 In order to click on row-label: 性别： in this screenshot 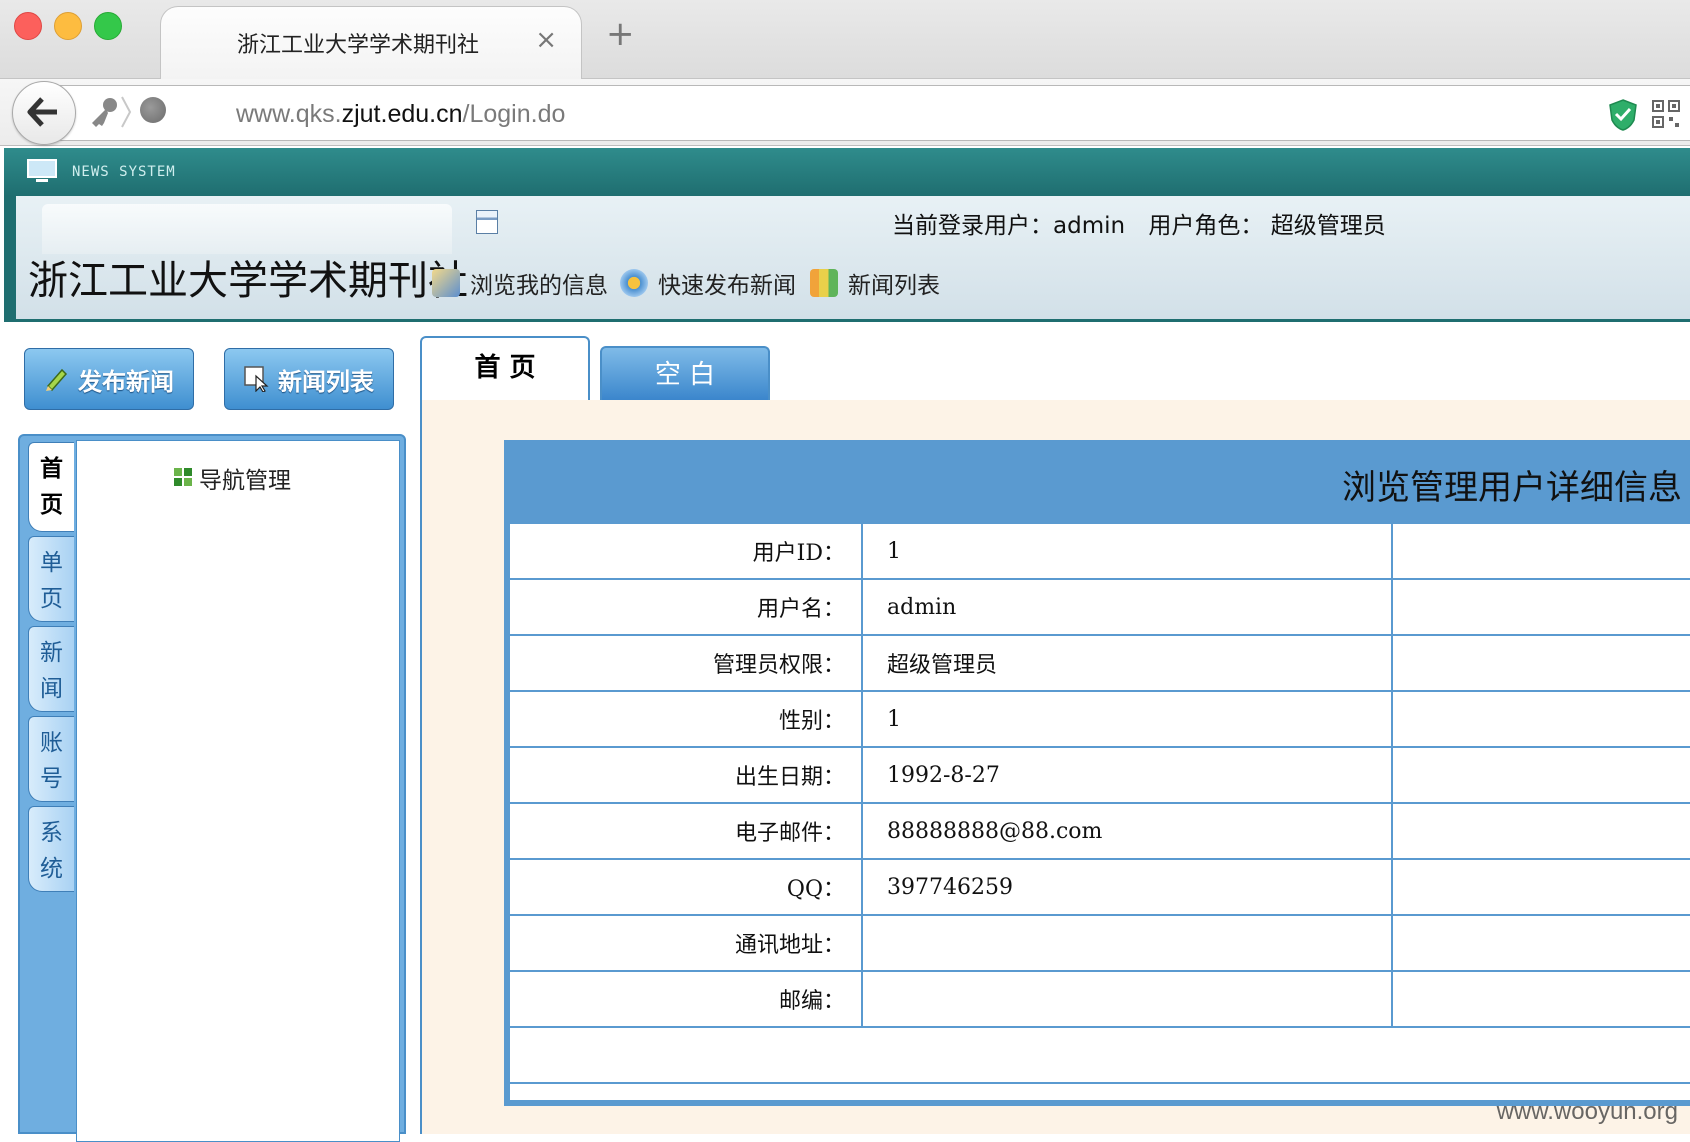, I will do `click(686, 718)`.